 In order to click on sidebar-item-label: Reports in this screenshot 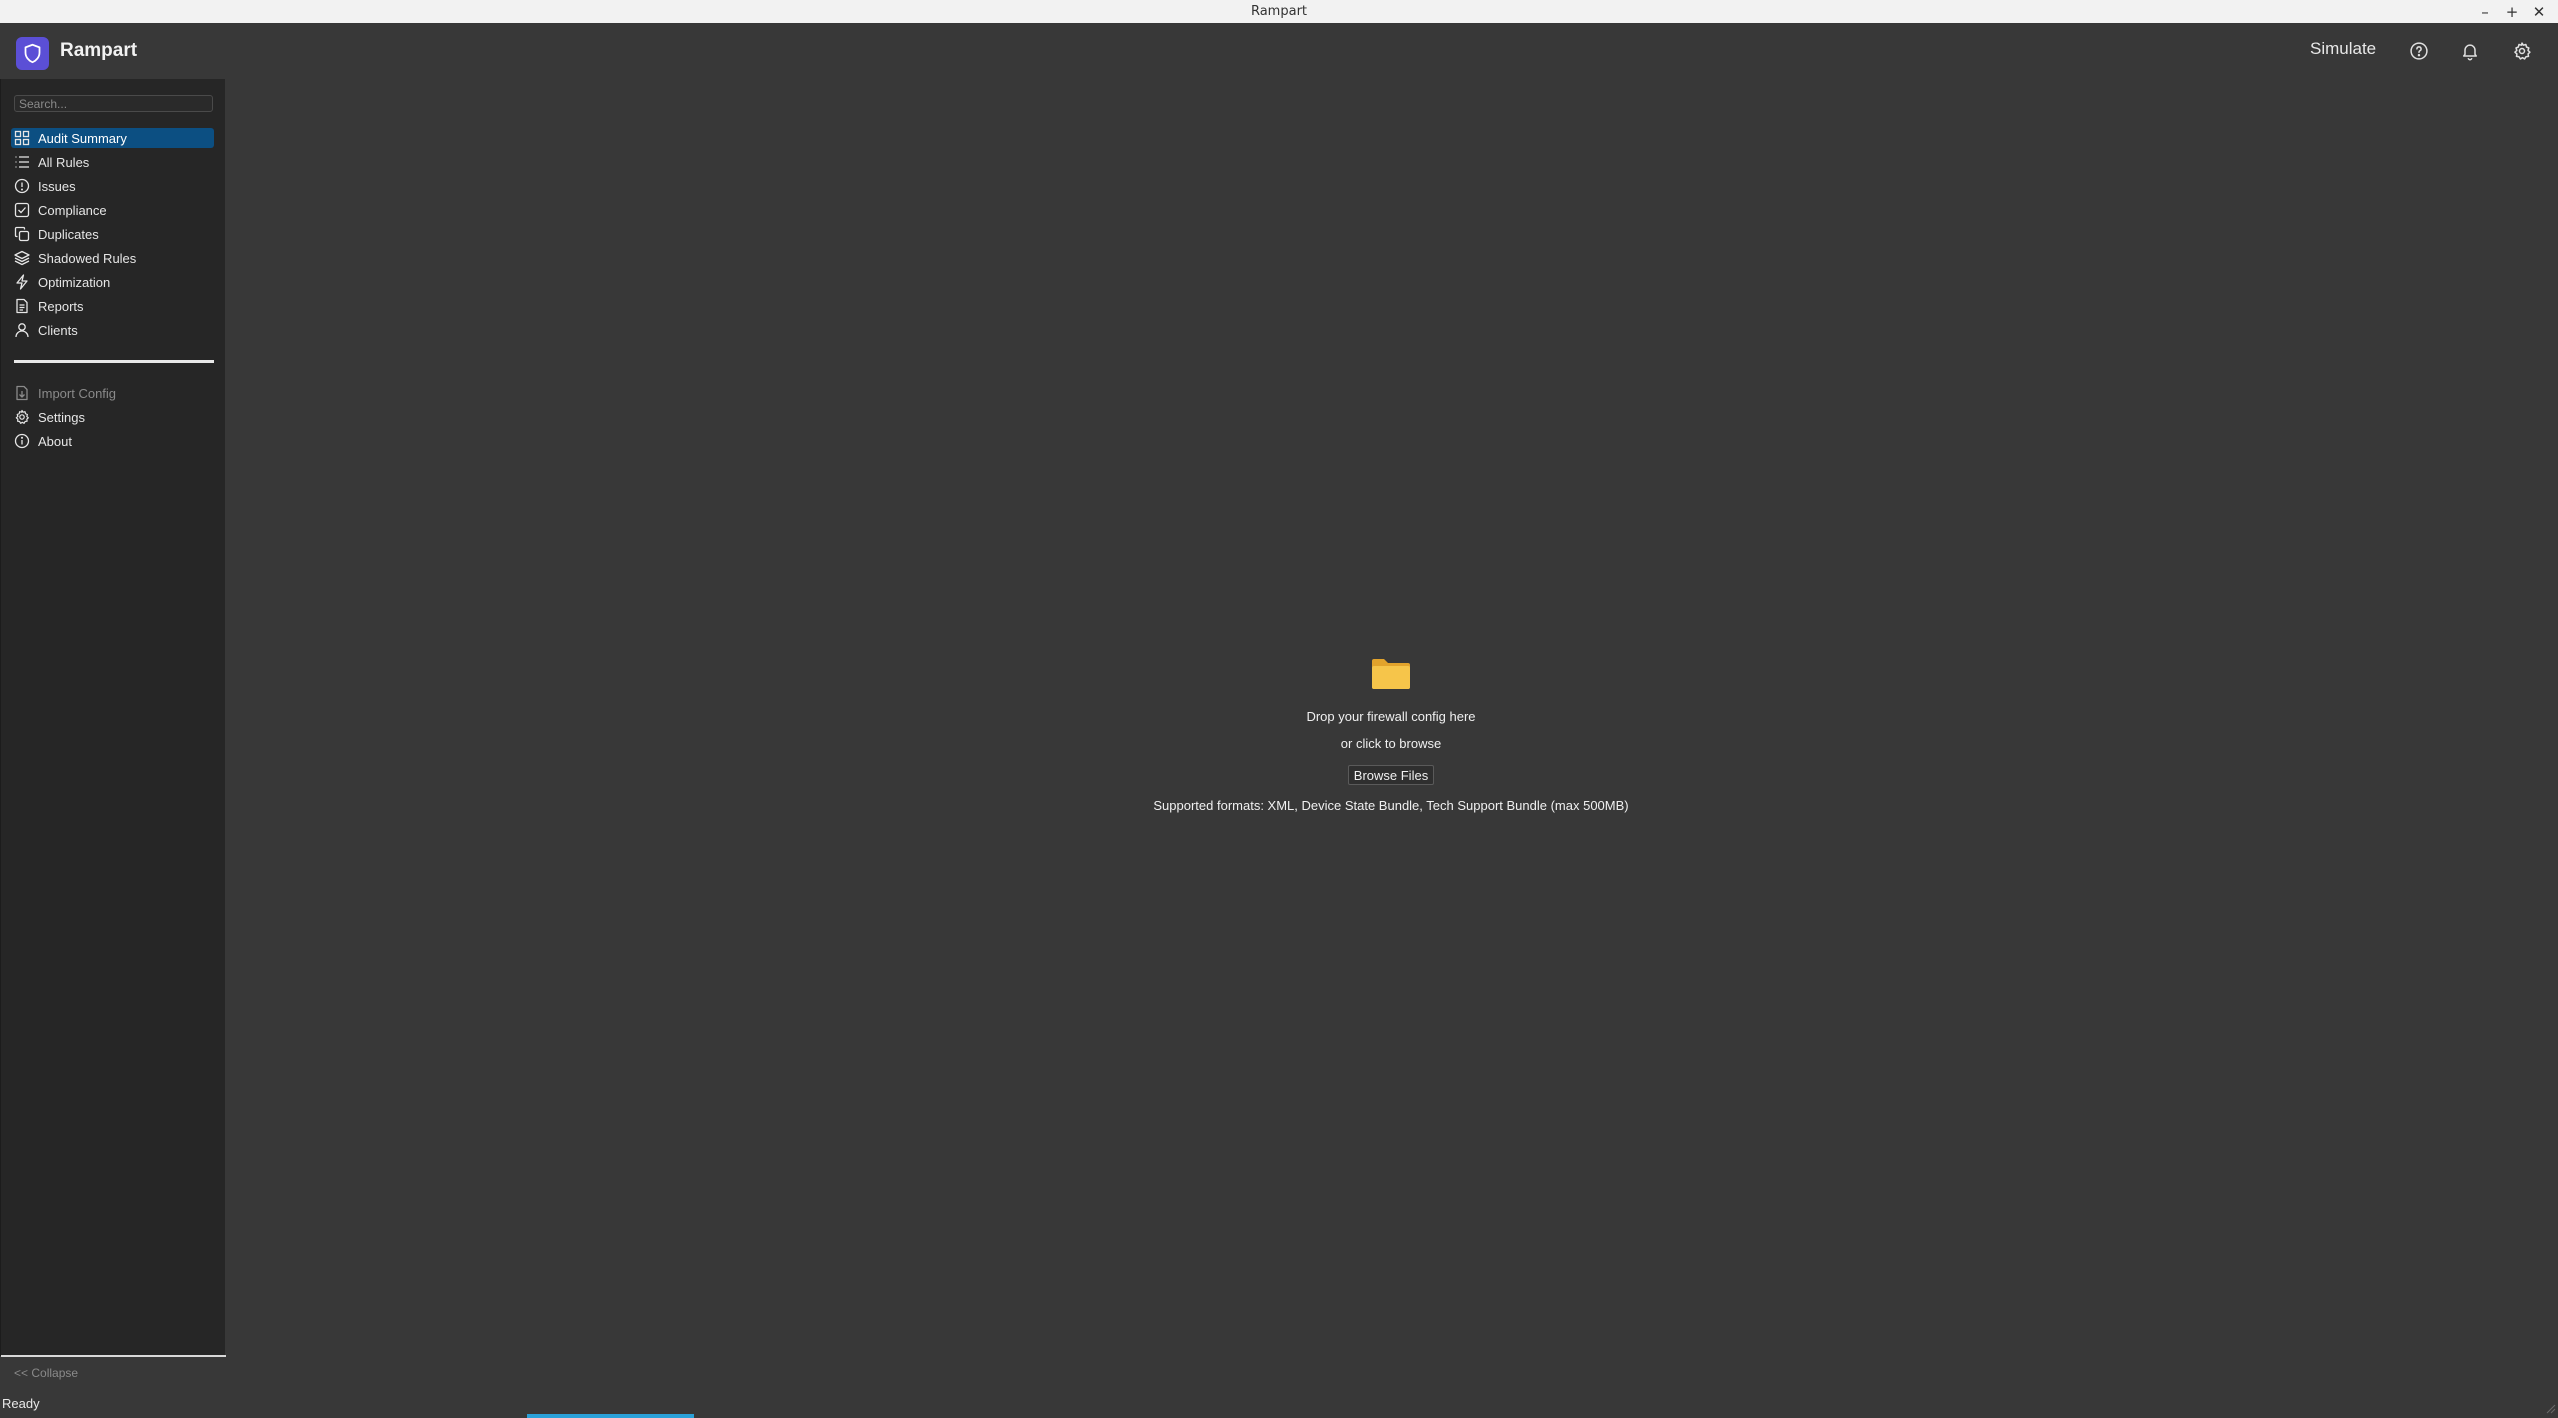, I will do `click(61, 306)`.